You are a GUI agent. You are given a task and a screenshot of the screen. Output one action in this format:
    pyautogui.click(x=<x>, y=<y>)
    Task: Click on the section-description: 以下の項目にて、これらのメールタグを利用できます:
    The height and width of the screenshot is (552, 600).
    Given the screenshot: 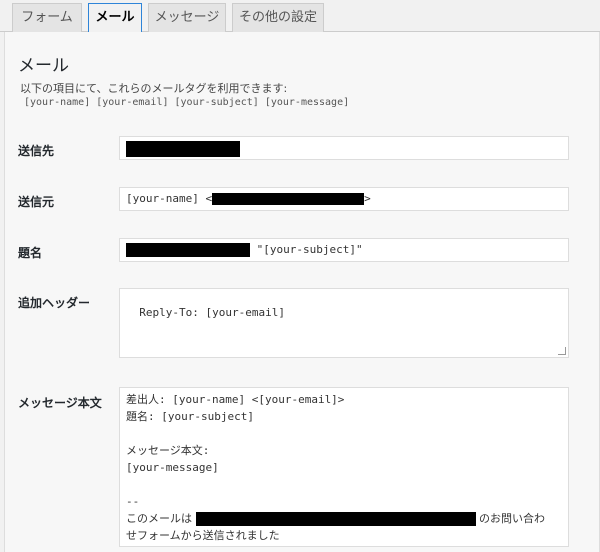 What is the action you would take?
    pyautogui.click(x=154, y=88)
    